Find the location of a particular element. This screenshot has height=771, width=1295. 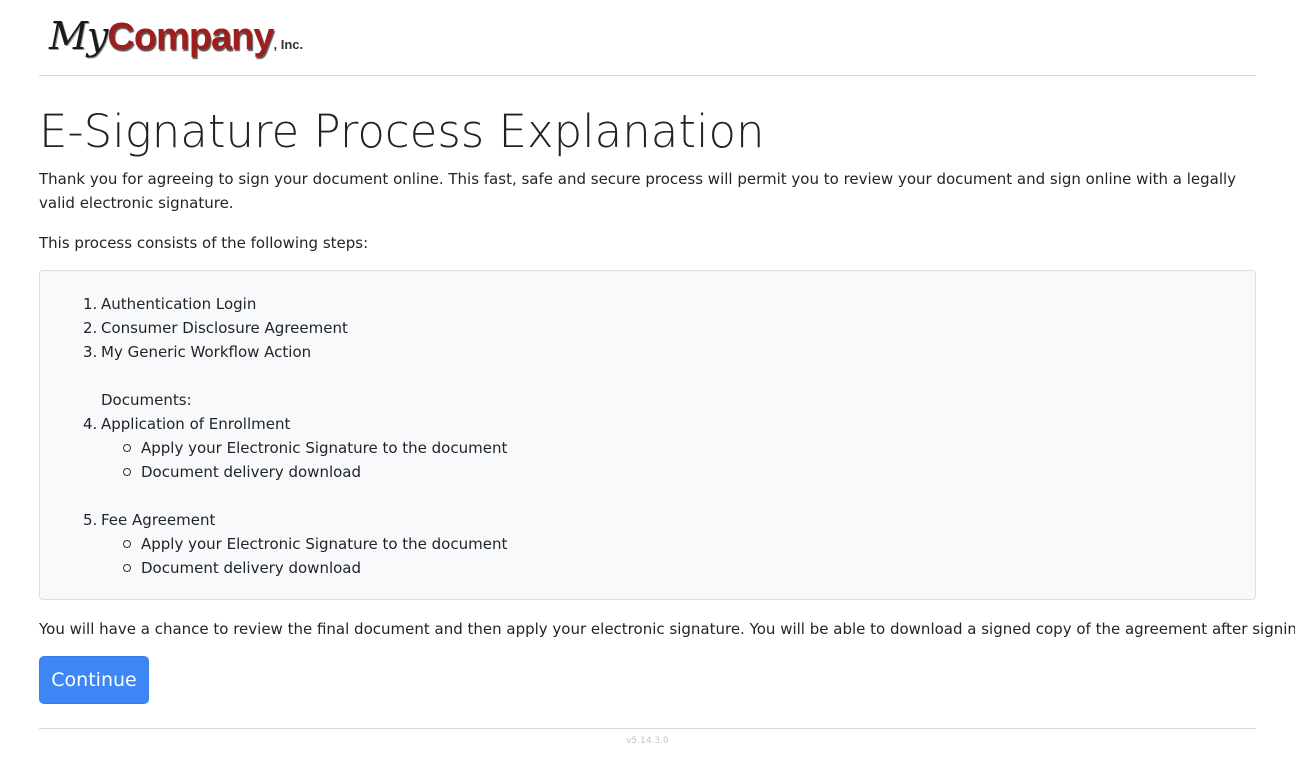

company-logo: MyCompany, Inc. is located at coordinates (176, 36).